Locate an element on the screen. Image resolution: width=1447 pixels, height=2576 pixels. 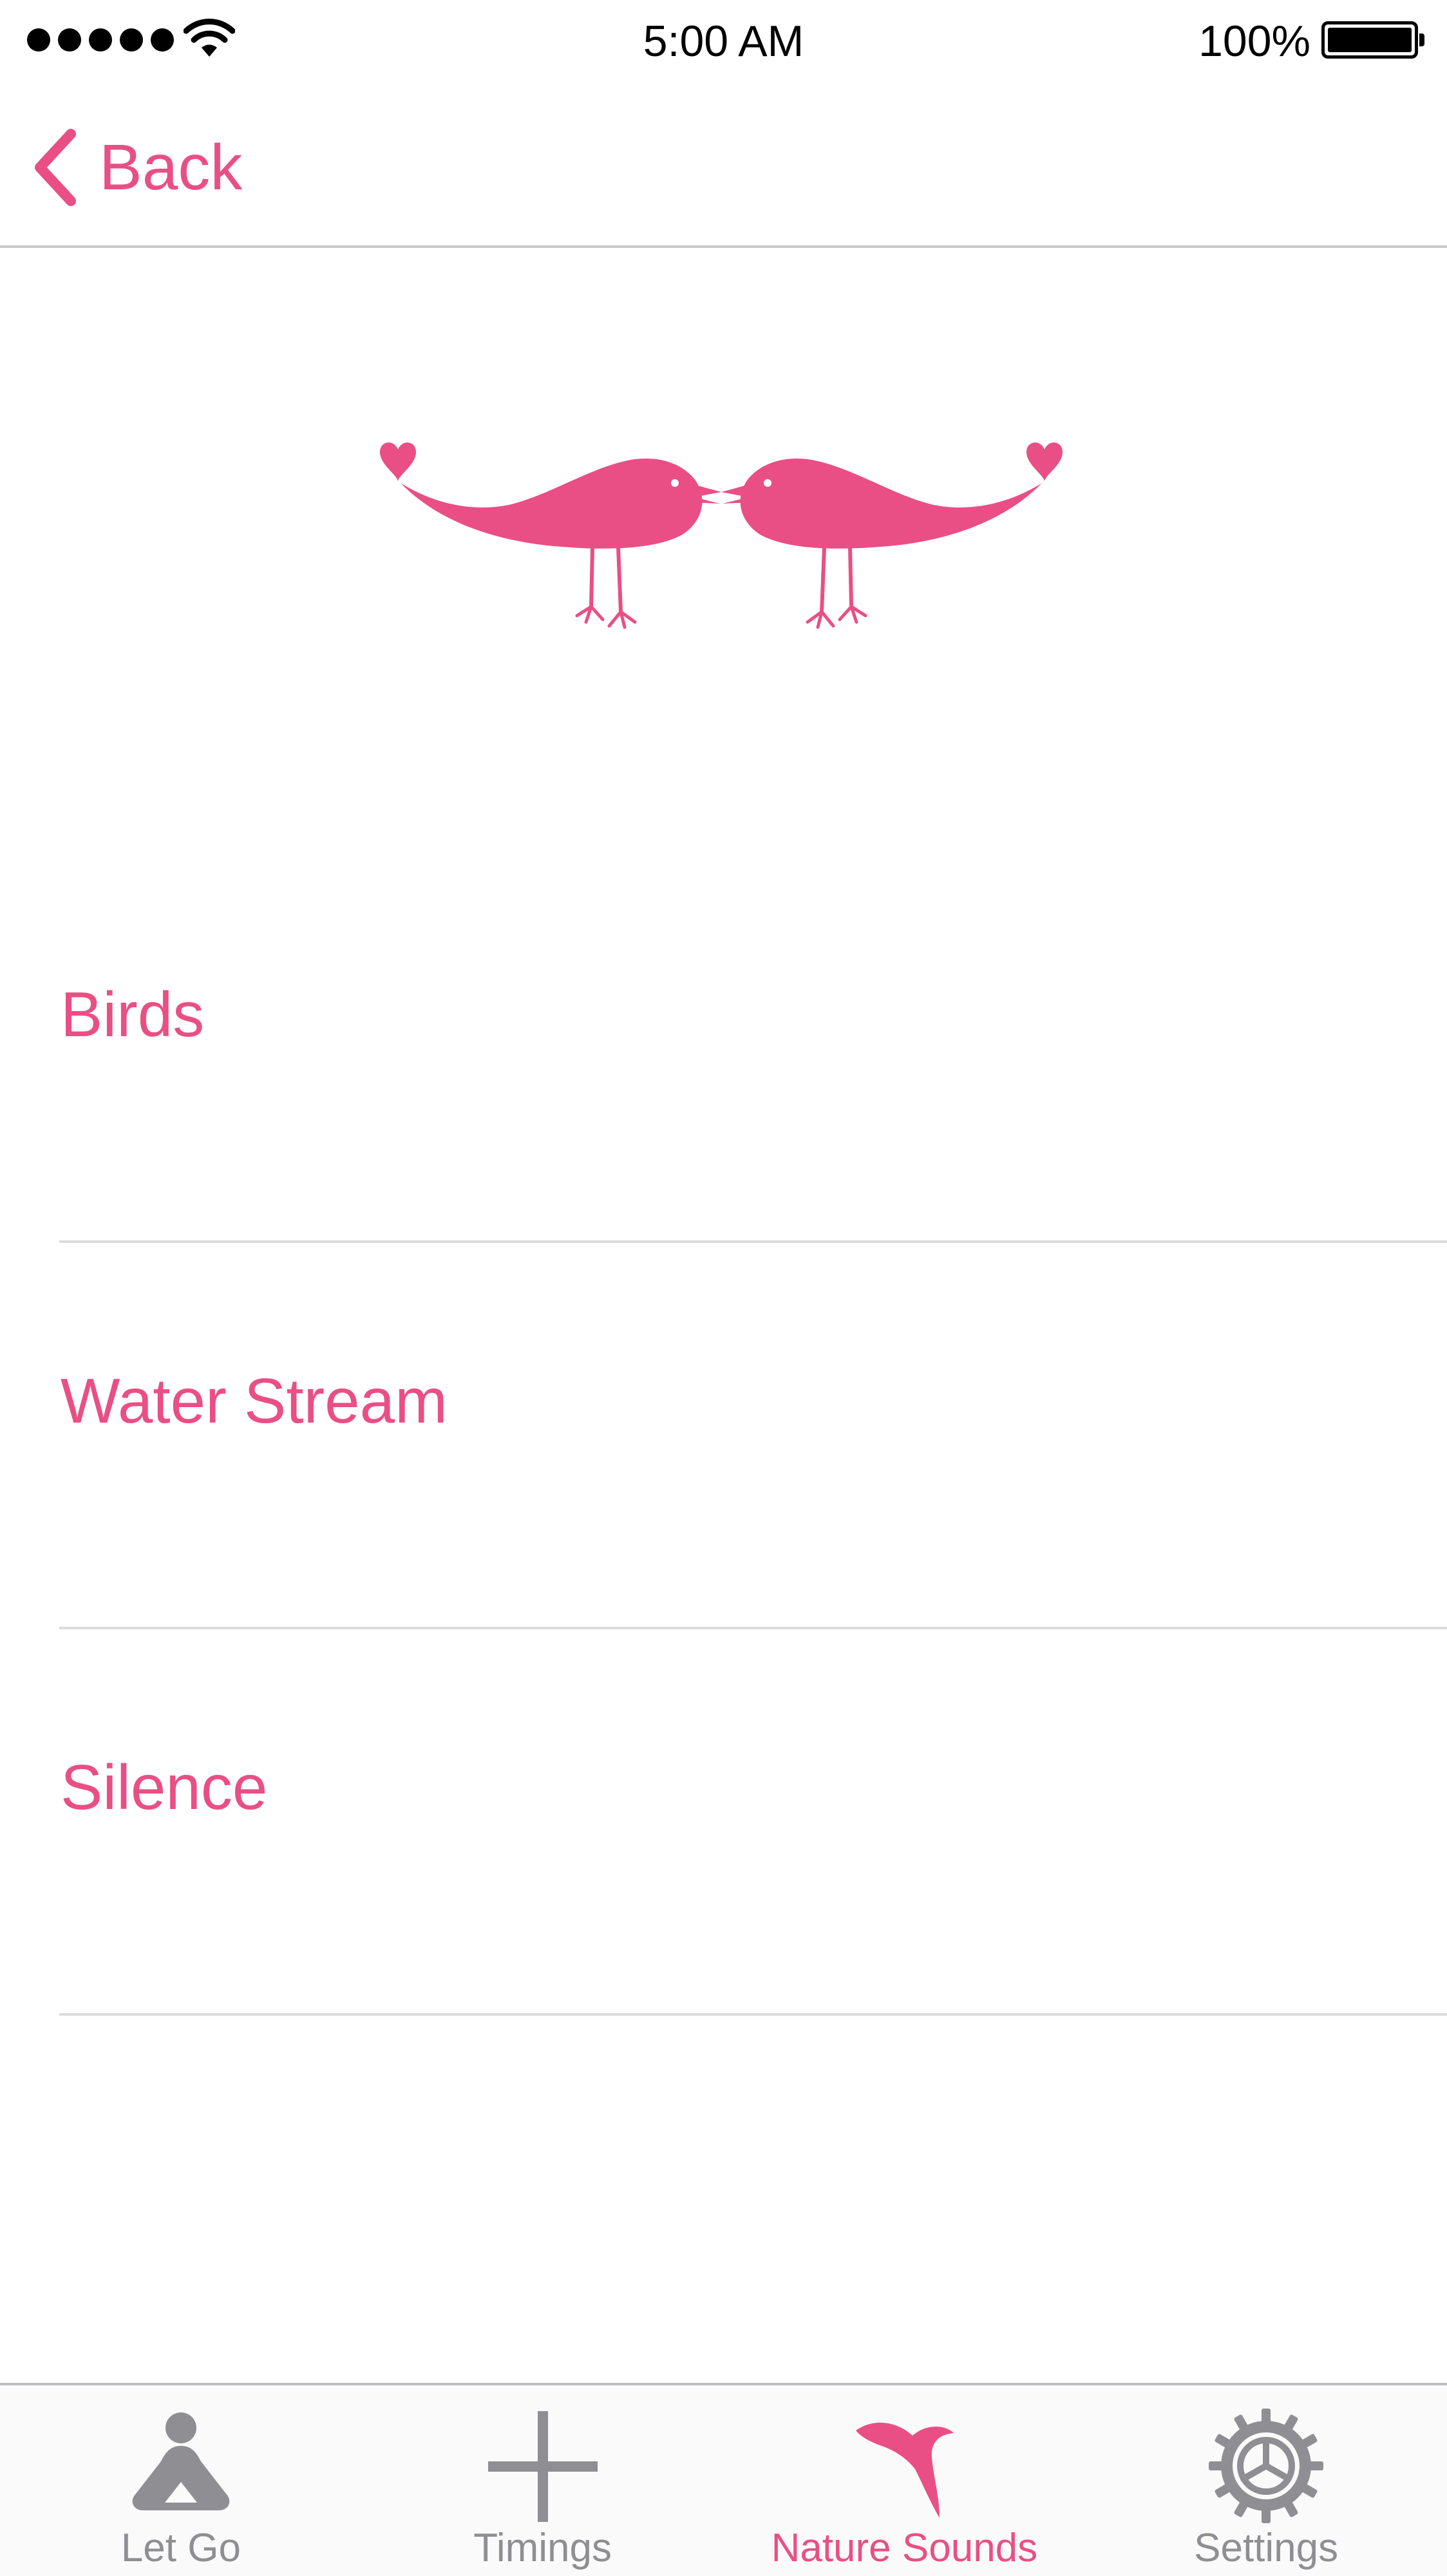
right-bird-icon is located at coordinates (892, 535).